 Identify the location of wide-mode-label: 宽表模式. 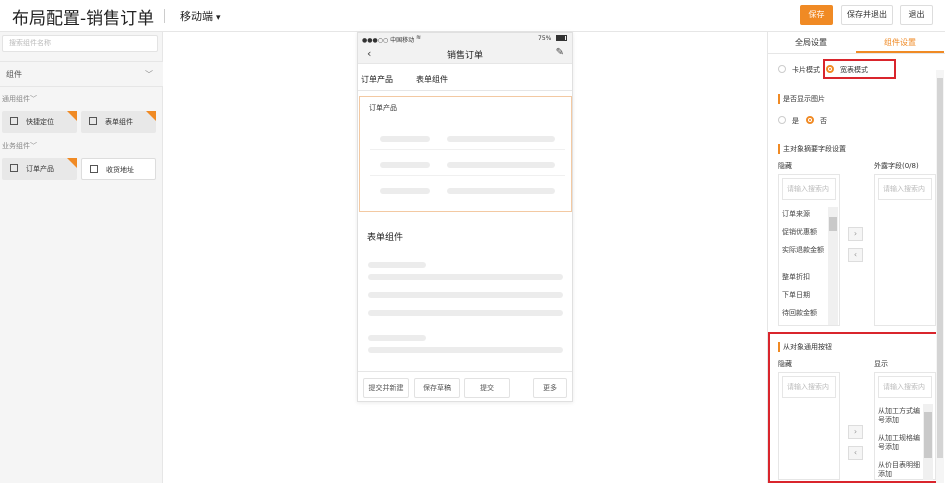
(854, 70).